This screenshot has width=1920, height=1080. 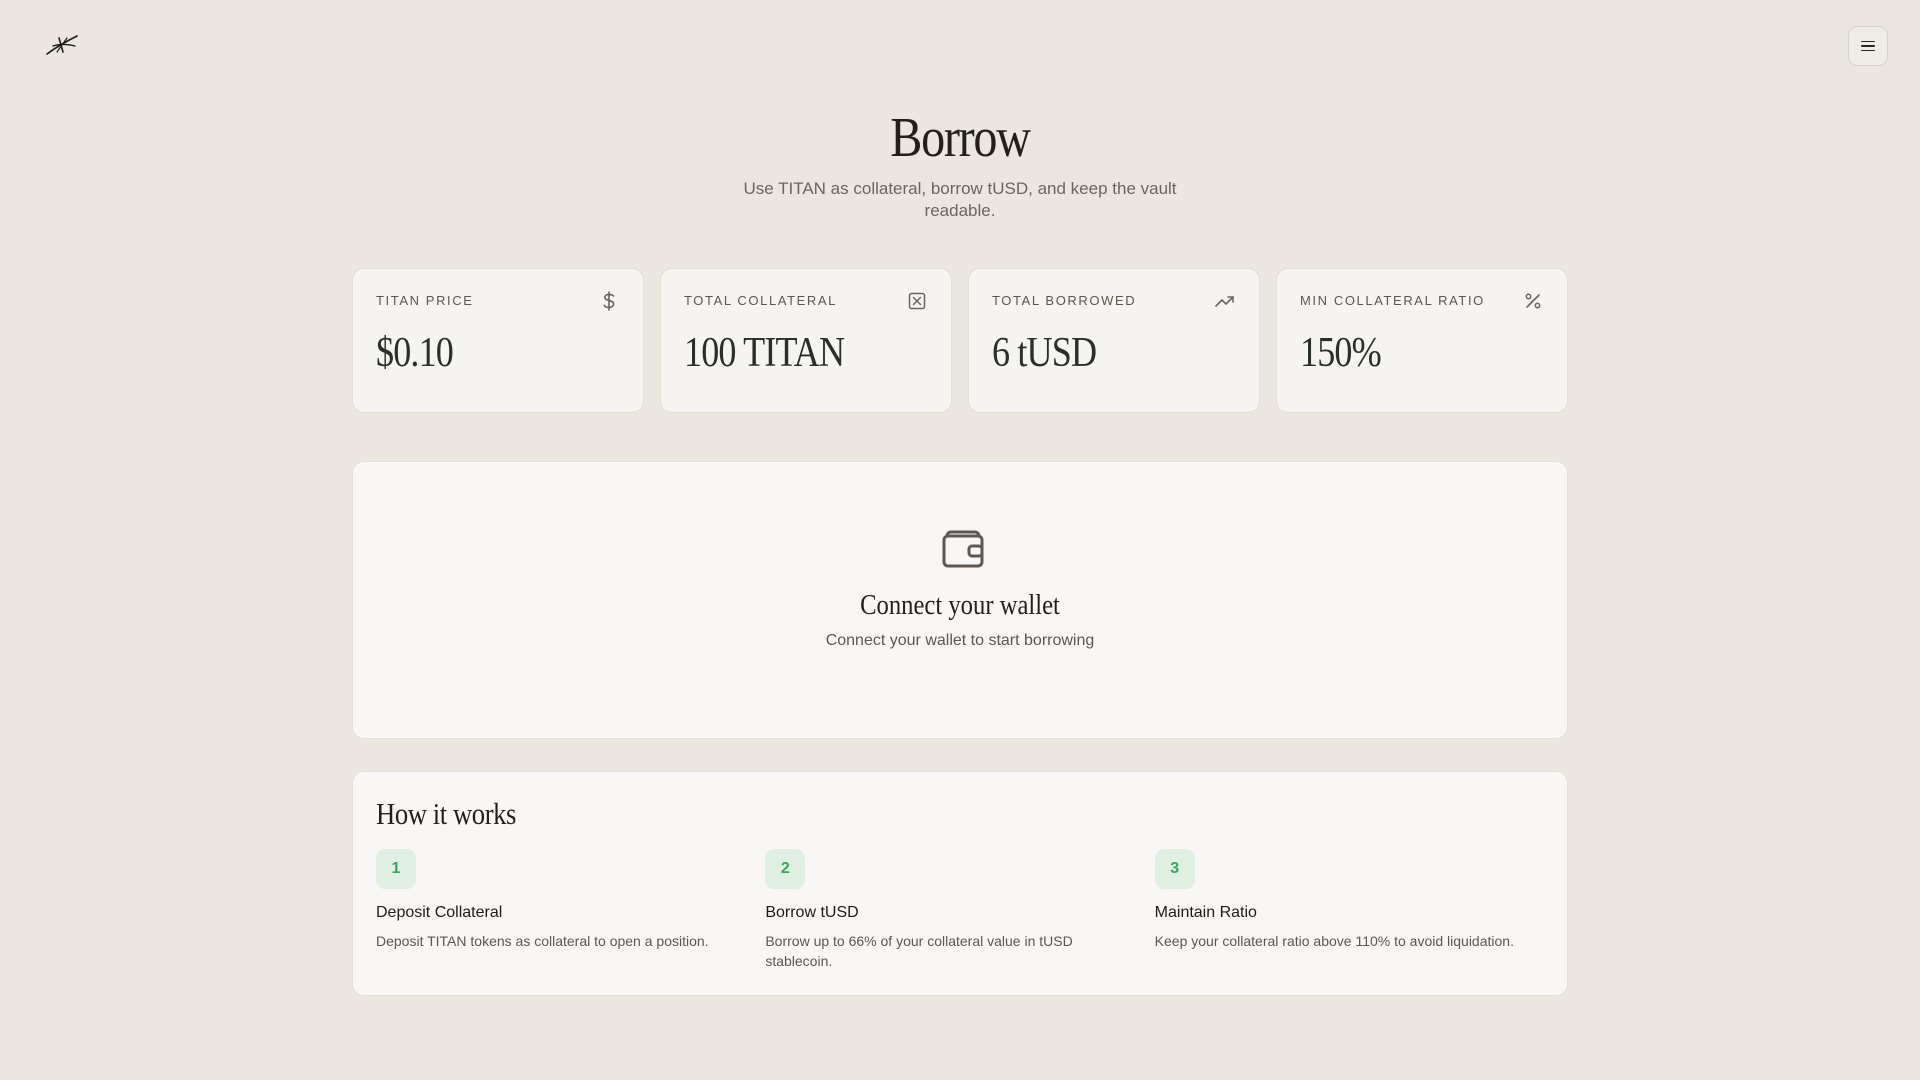 I want to click on step-title: Maintain Ratio, so click(x=1205, y=912).